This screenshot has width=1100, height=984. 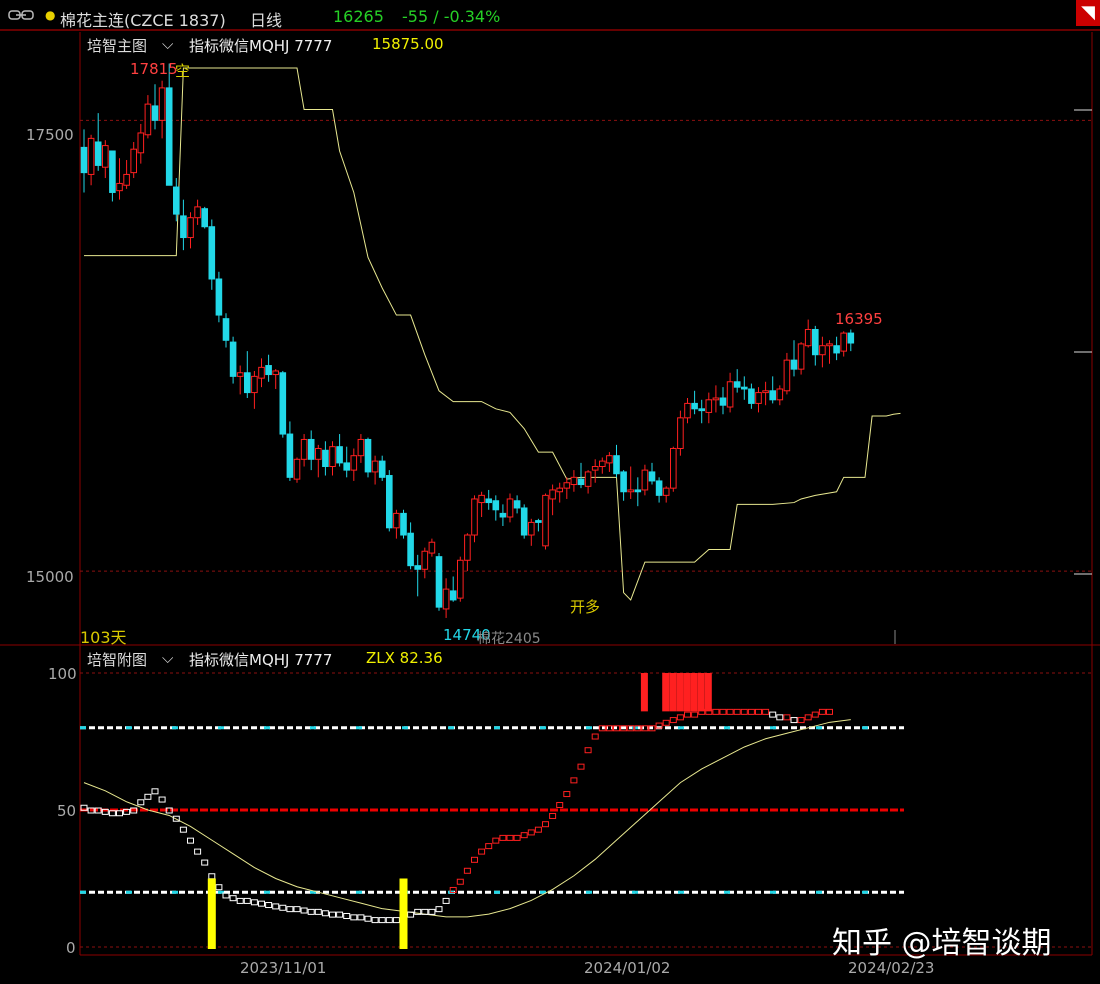 I want to click on sub-y-tick-100: 100, so click(x=62, y=674).